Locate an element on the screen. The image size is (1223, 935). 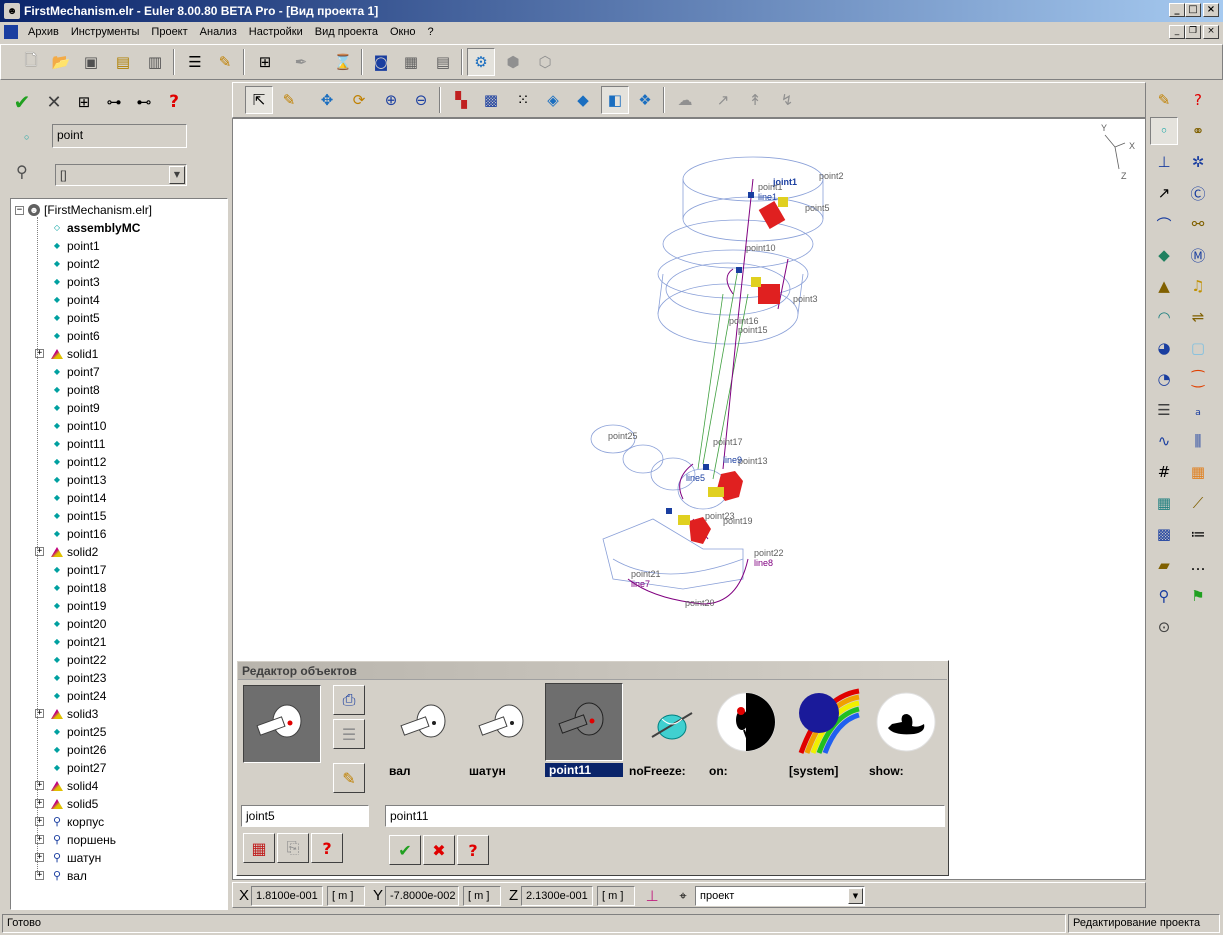
menu-help: ? is located at coordinates (431, 32).